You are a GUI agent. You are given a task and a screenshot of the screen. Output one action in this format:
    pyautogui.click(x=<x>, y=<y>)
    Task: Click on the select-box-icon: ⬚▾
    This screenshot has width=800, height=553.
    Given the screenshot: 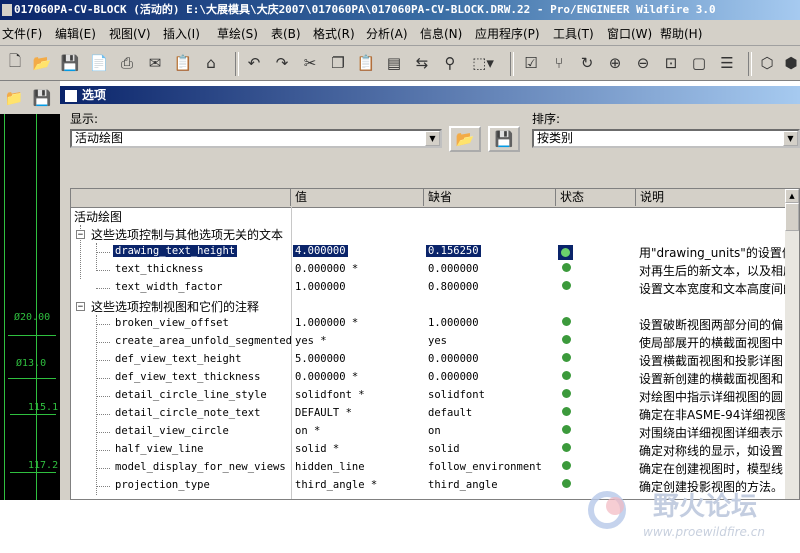 What is the action you would take?
    pyautogui.click(x=483, y=63)
    